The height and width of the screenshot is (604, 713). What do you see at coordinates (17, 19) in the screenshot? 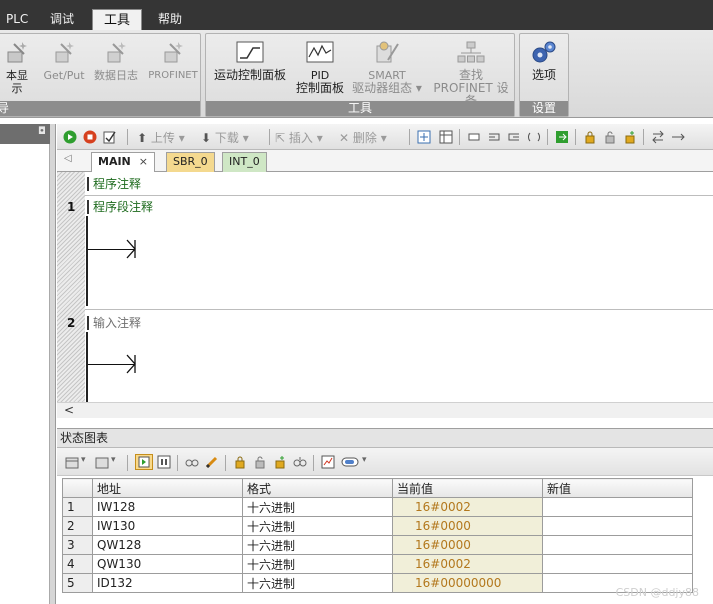
I see `menu-plc: PLC` at bounding box center [17, 19].